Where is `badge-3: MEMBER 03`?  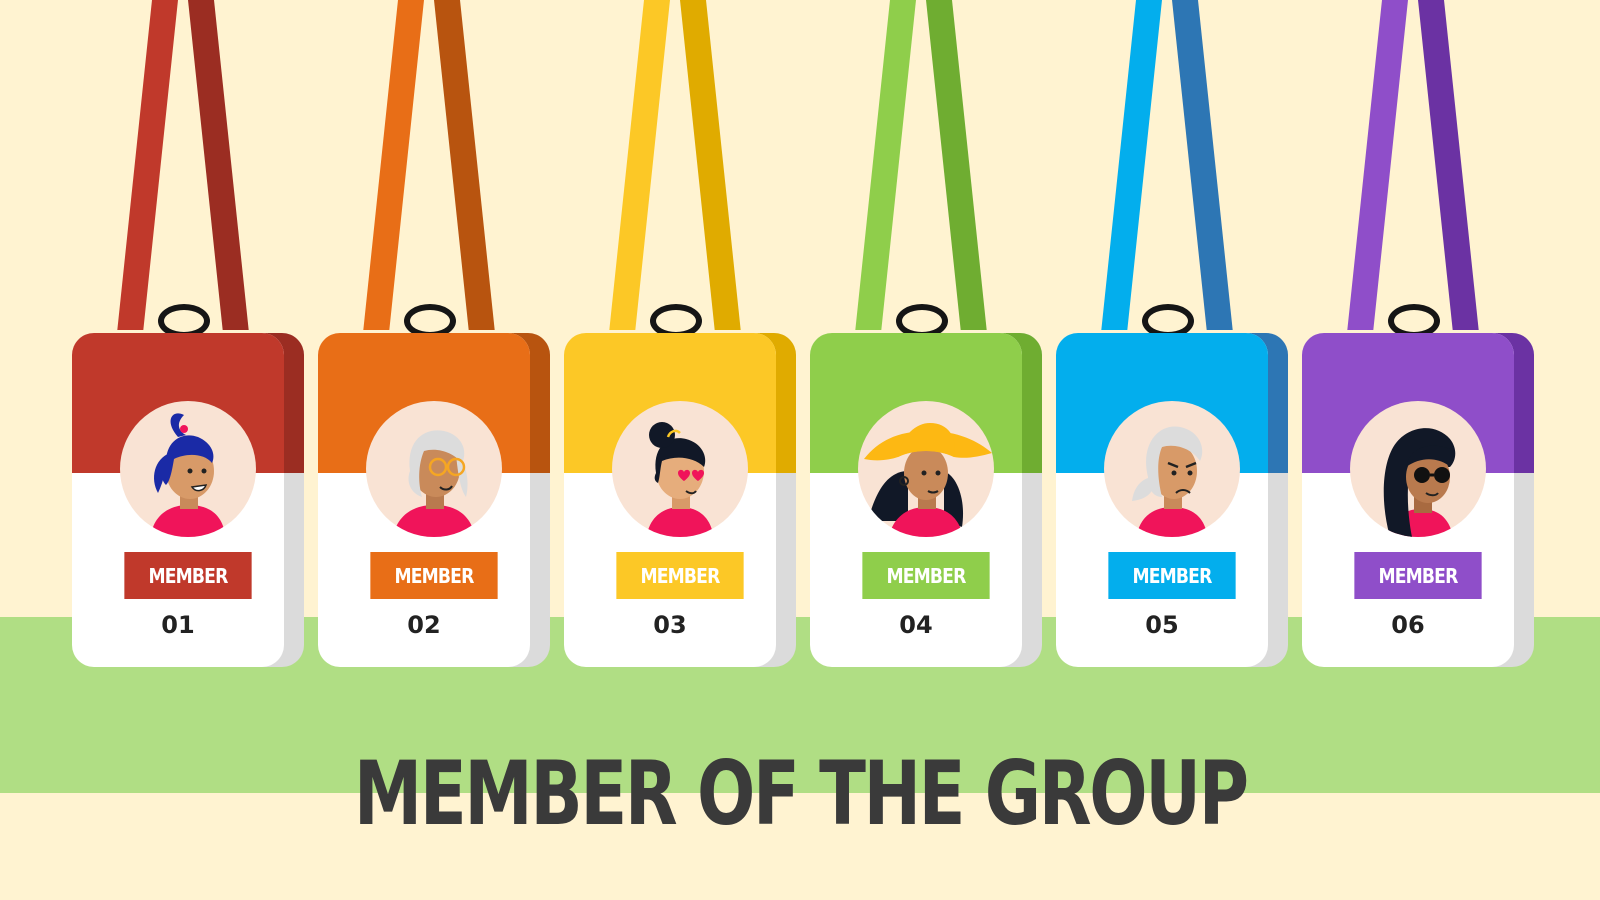
badge-3: MEMBER 03 is located at coordinates (680, 334).